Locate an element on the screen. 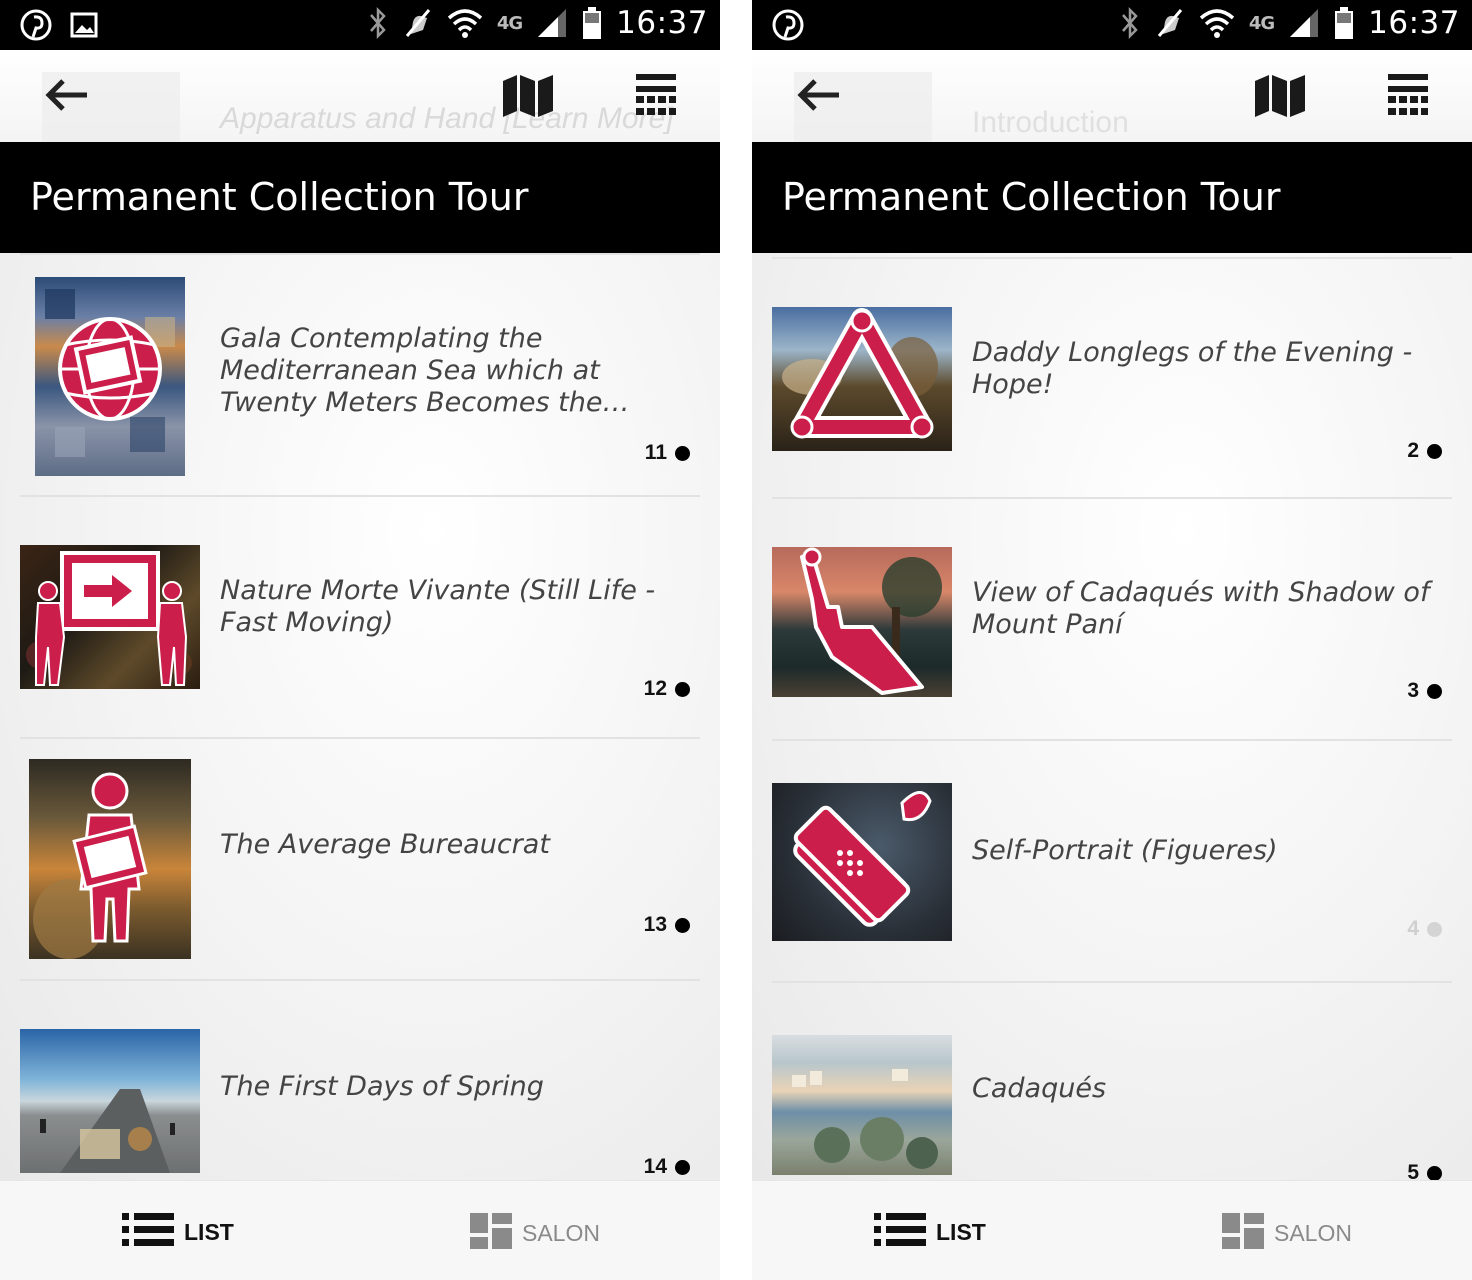 The image size is (1472, 1280). painting-detail is located at coordinates (865, 1119).